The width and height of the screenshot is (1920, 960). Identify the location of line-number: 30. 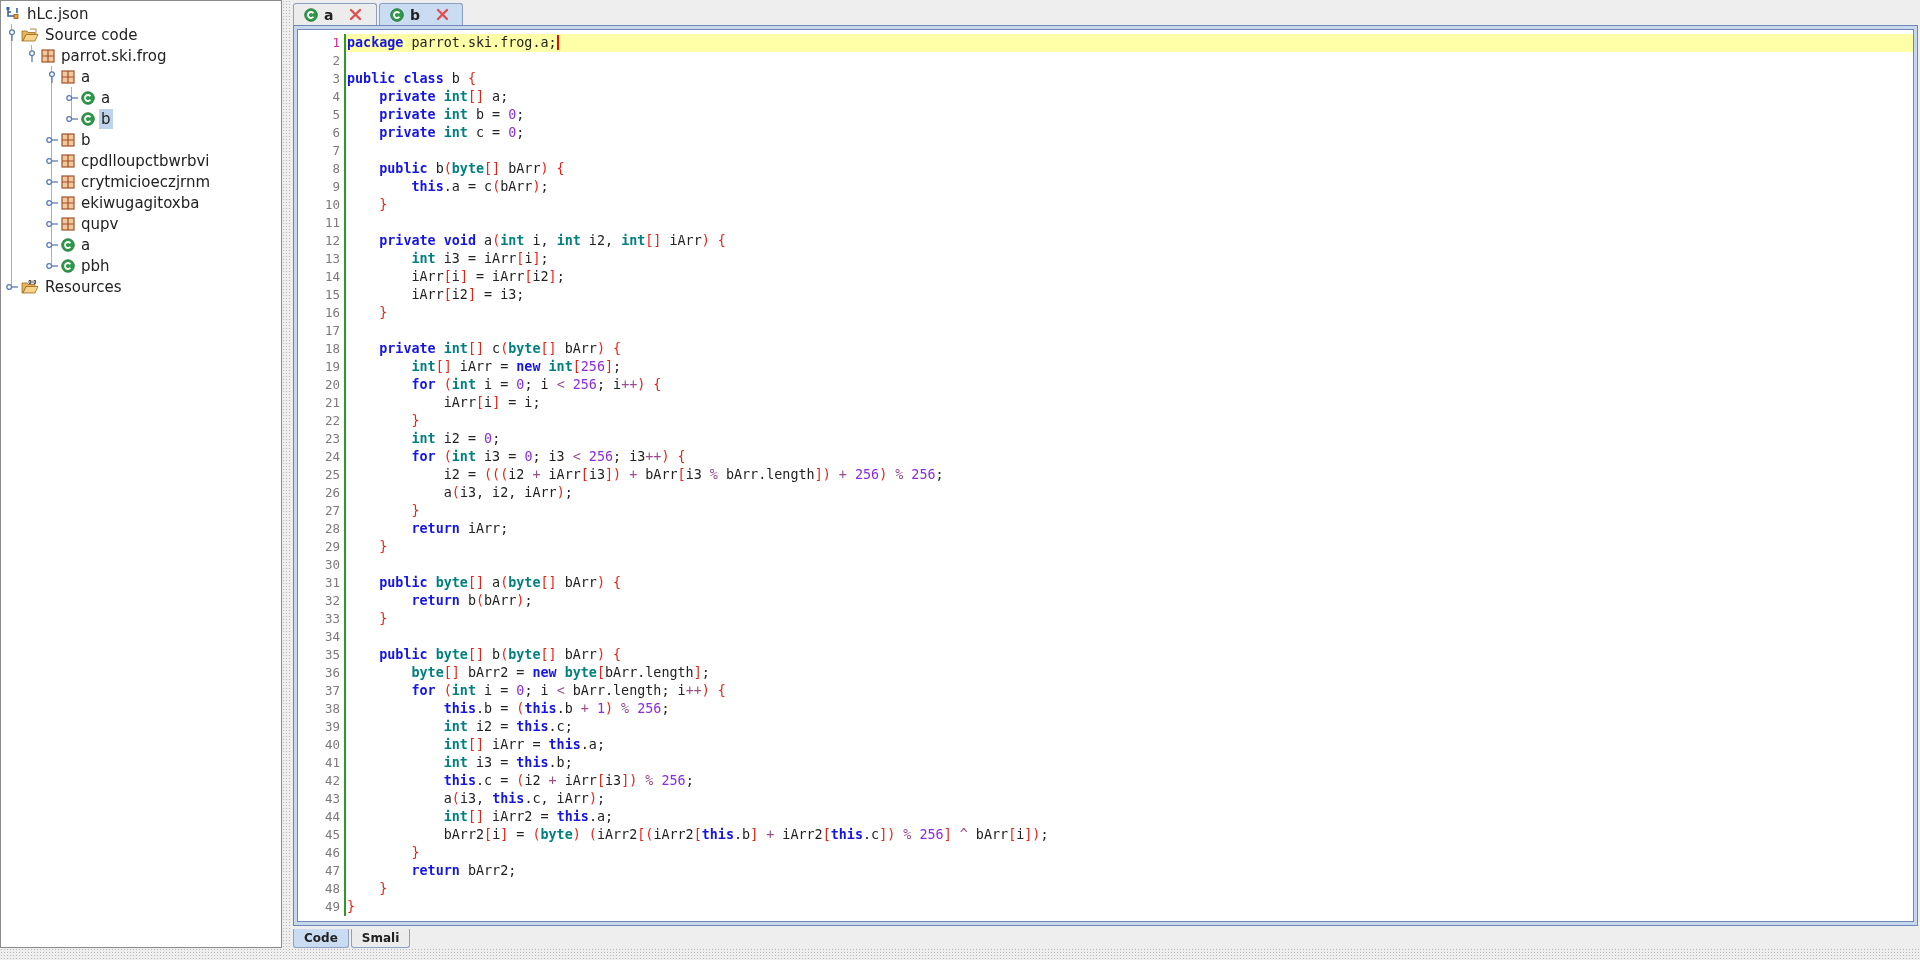
(332, 565).